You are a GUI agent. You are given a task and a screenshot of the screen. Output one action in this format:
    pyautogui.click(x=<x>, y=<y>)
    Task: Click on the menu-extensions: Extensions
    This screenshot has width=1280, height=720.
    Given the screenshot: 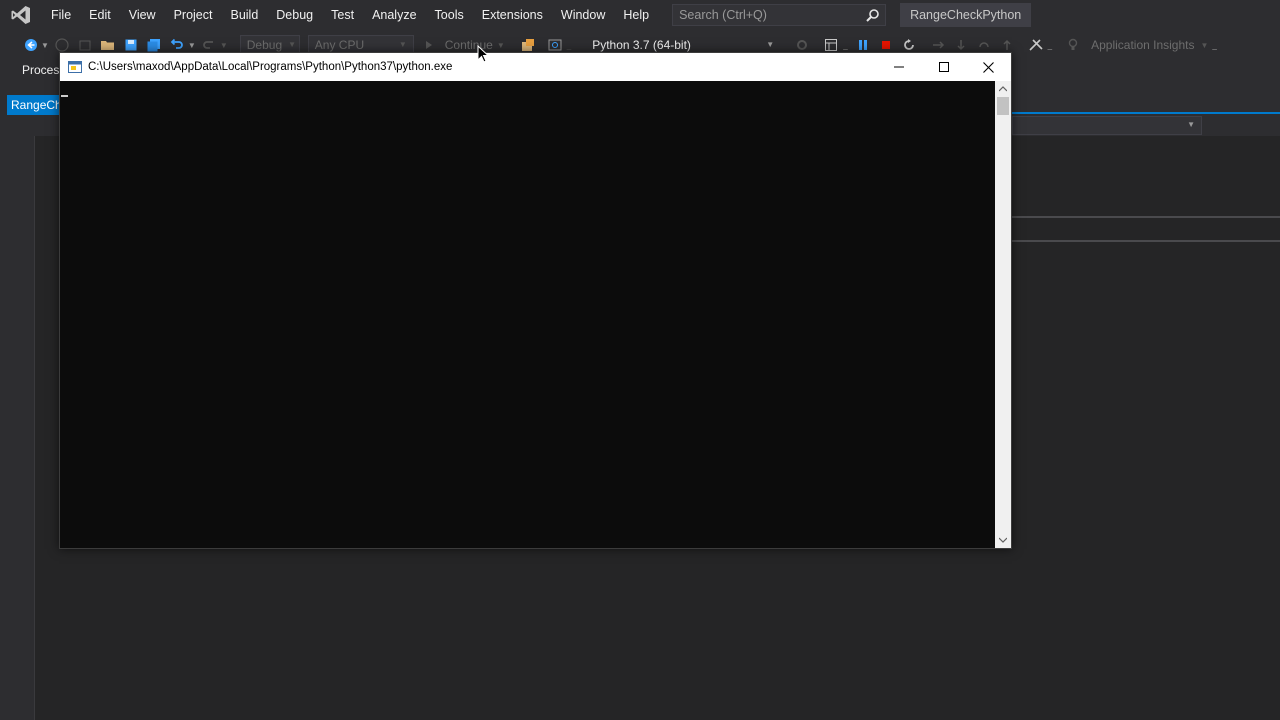 What is the action you would take?
    pyautogui.click(x=512, y=15)
    